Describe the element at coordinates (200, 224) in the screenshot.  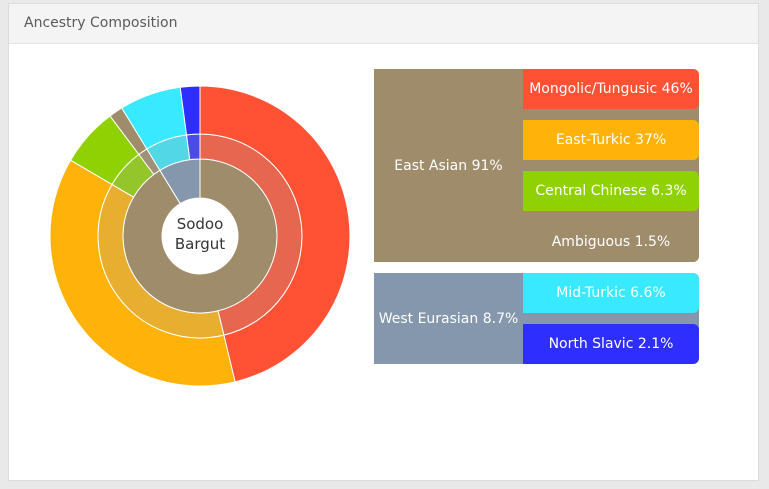
I see `center-label-line: Sodoo` at that location.